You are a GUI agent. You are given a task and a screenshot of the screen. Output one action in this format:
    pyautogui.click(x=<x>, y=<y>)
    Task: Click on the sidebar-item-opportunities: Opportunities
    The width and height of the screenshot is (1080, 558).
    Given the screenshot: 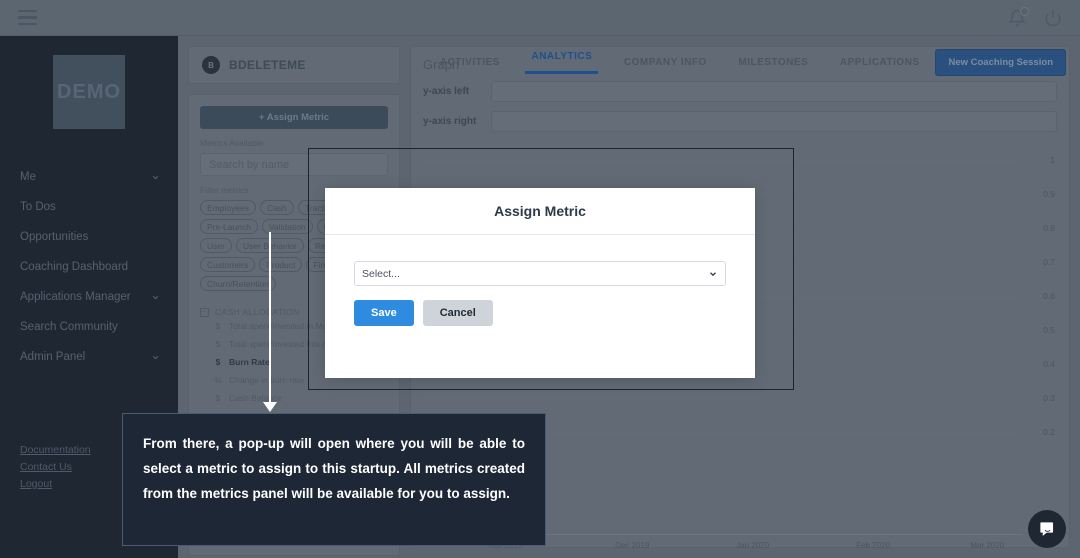 What is the action you would take?
    pyautogui.click(x=89, y=237)
    